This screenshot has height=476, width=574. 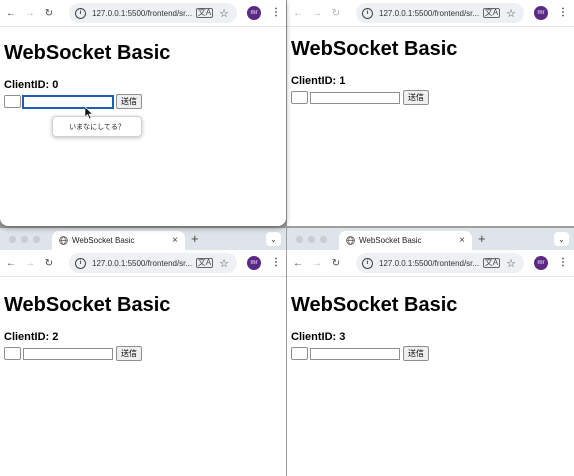 What do you see at coordinates (318, 337) in the screenshot?
I see `client-id-label: ClientID: 3` at bounding box center [318, 337].